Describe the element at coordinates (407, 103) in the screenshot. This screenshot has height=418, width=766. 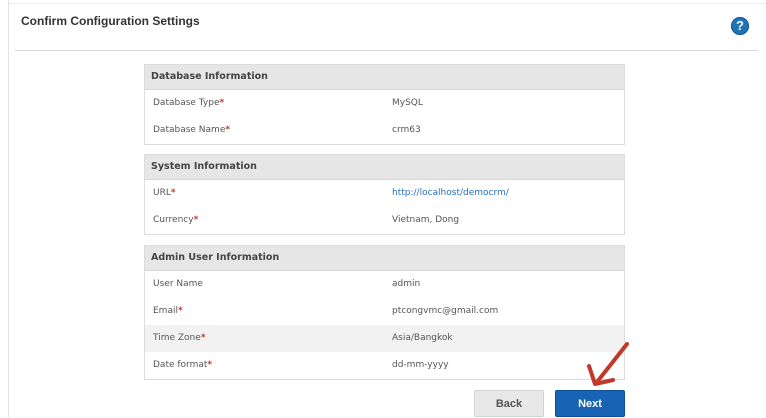
I see `field-value: MySQL` at that location.